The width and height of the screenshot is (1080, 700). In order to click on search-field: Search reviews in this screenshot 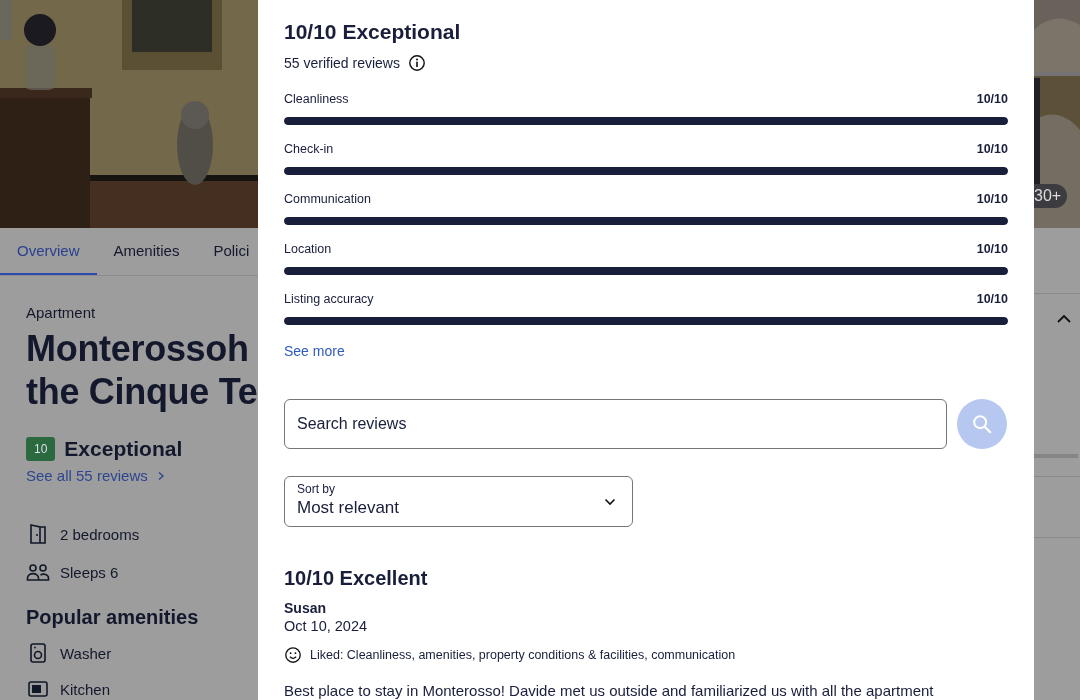, I will do `click(615, 424)`.